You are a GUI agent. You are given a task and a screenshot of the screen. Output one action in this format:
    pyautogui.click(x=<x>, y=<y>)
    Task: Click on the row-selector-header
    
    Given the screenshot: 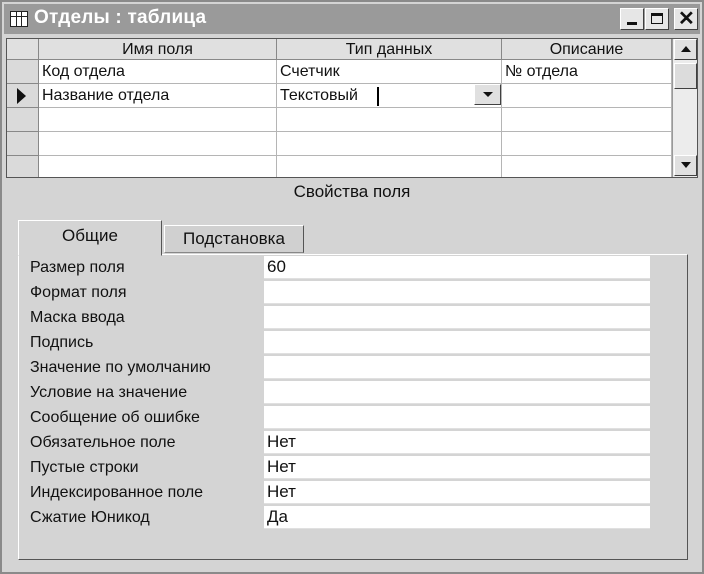 What is the action you would take?
    pyautogui.click(x=23, y=49)
    